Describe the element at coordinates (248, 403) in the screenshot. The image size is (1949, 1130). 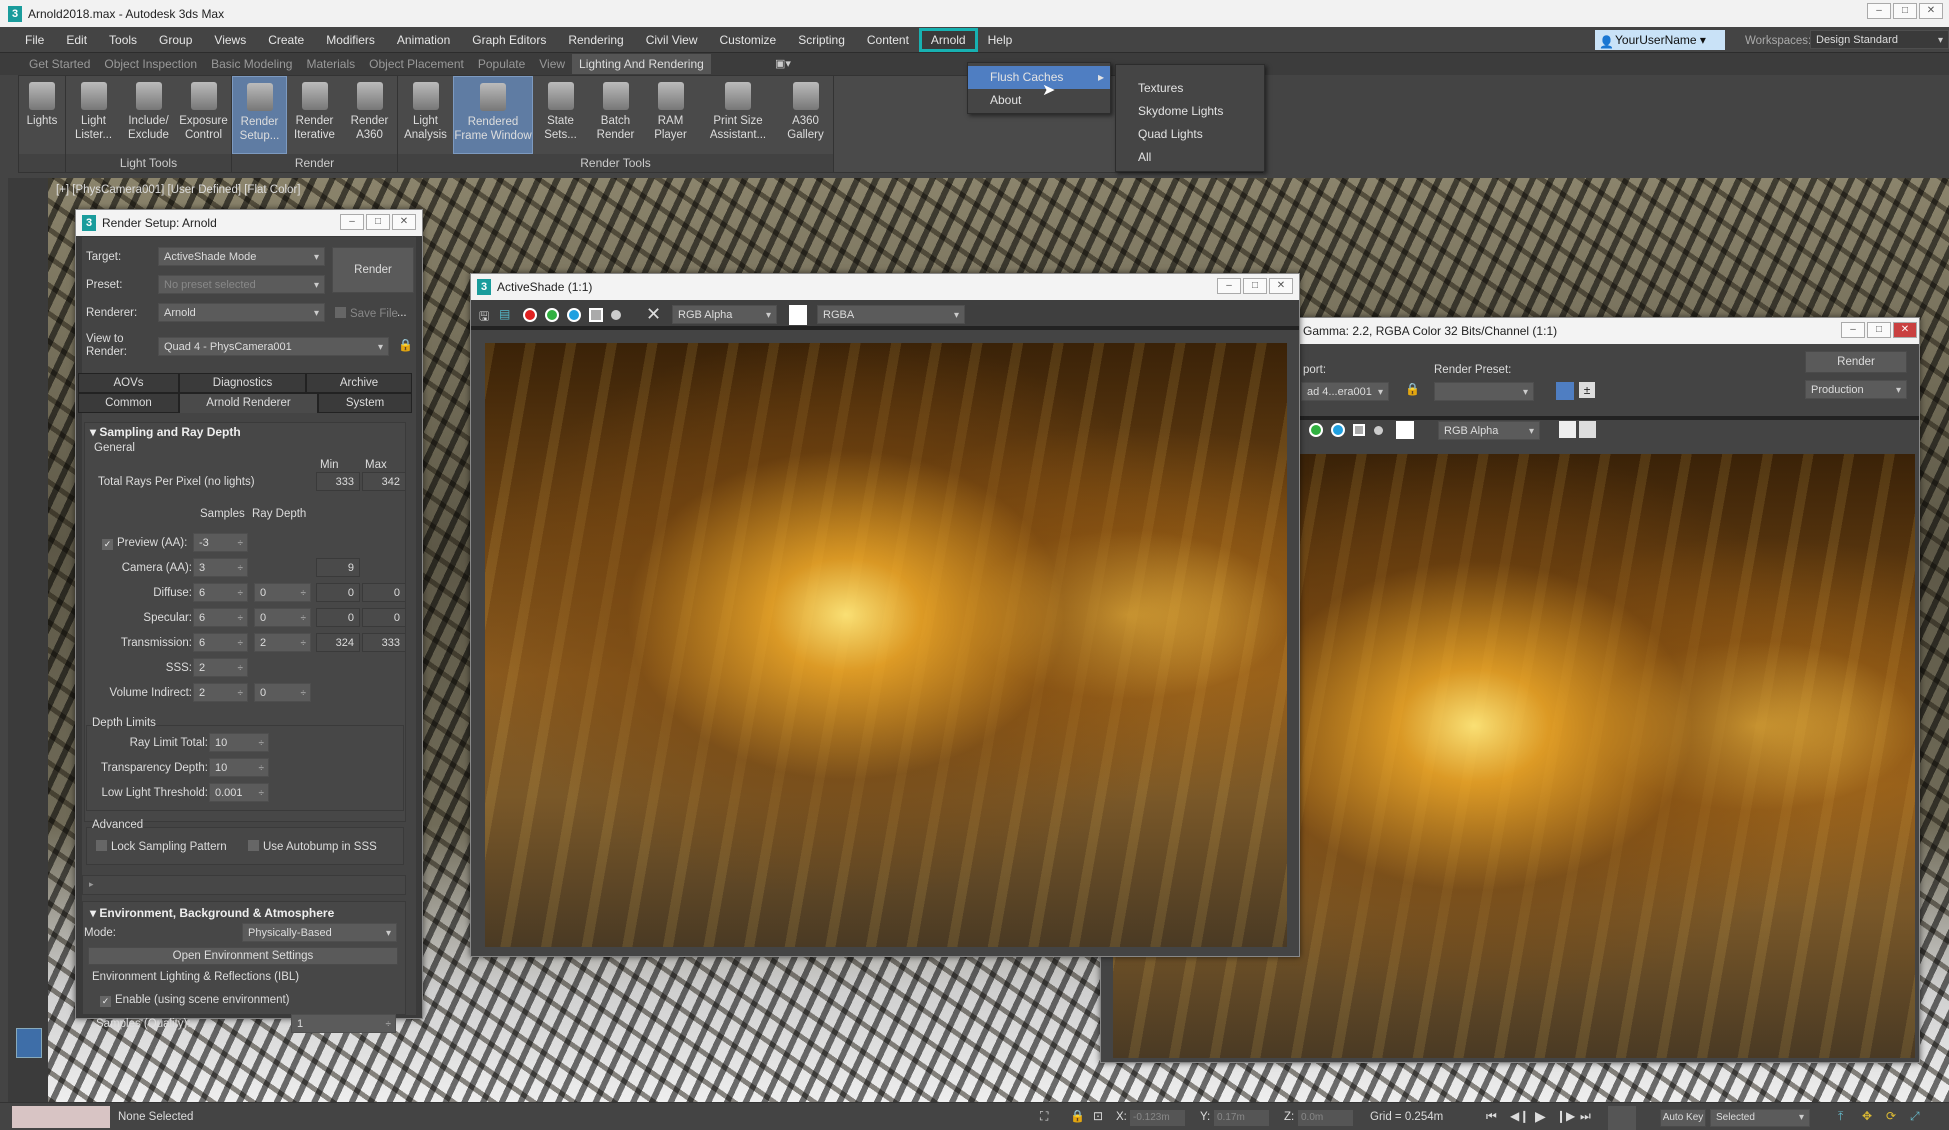
I see `tab-arnold-renderer: Arnold Renderer` at that location.